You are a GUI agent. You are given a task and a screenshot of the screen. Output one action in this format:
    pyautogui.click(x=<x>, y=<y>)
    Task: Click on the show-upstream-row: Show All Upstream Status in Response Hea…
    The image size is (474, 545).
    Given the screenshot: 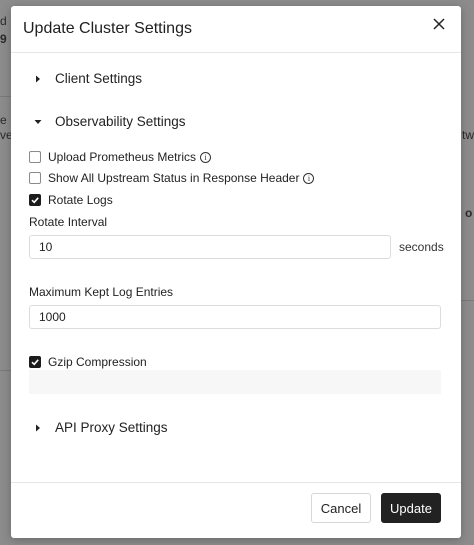 What is the action you would take?
    pyautogui.click(x=172, y=178)
    